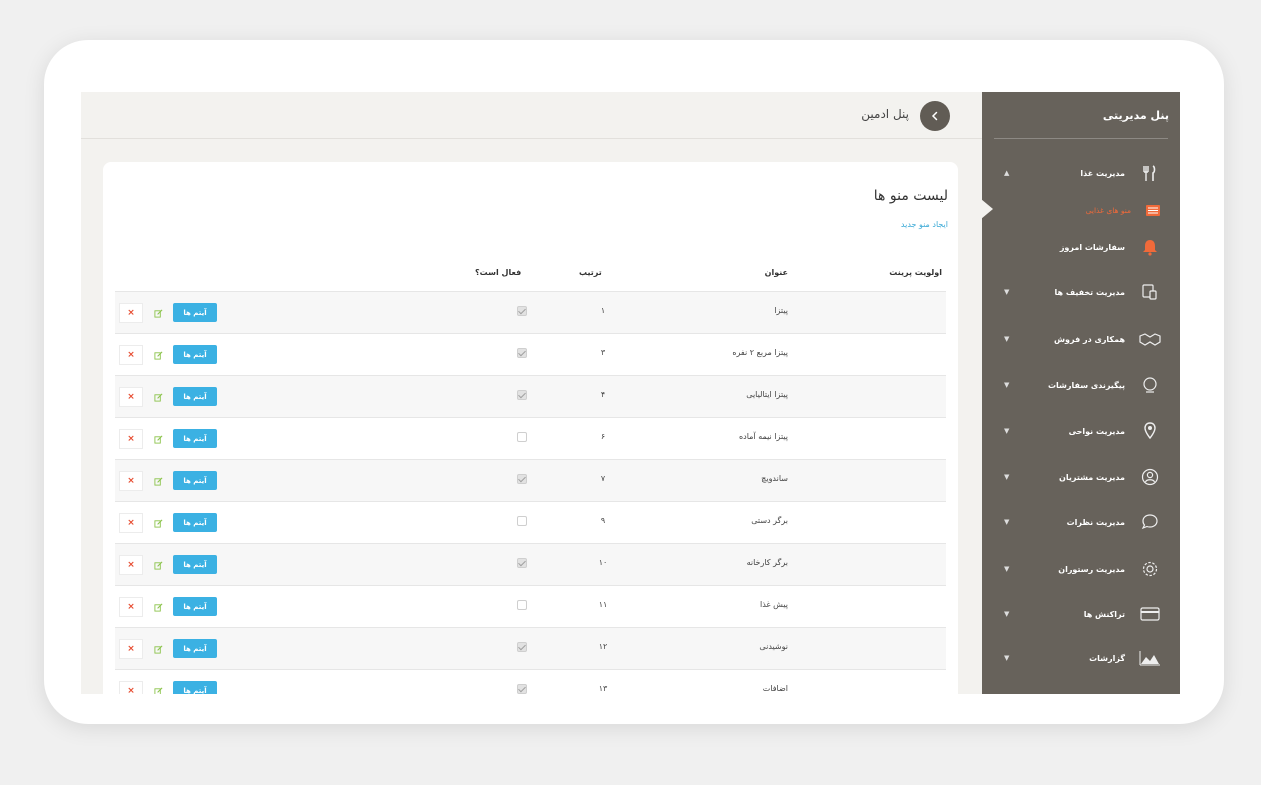  I want to click on sidebar-item-label: همکاری در فروش, so click(1089, 339).